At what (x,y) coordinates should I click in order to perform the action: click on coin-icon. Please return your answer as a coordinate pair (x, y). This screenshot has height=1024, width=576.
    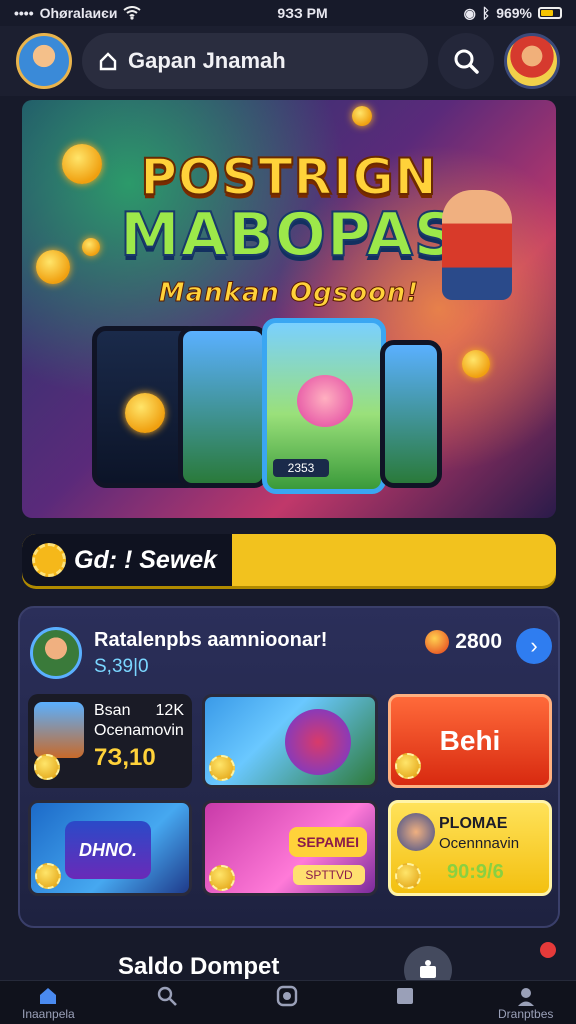
    Looking at the image, I should click on (437, 642).